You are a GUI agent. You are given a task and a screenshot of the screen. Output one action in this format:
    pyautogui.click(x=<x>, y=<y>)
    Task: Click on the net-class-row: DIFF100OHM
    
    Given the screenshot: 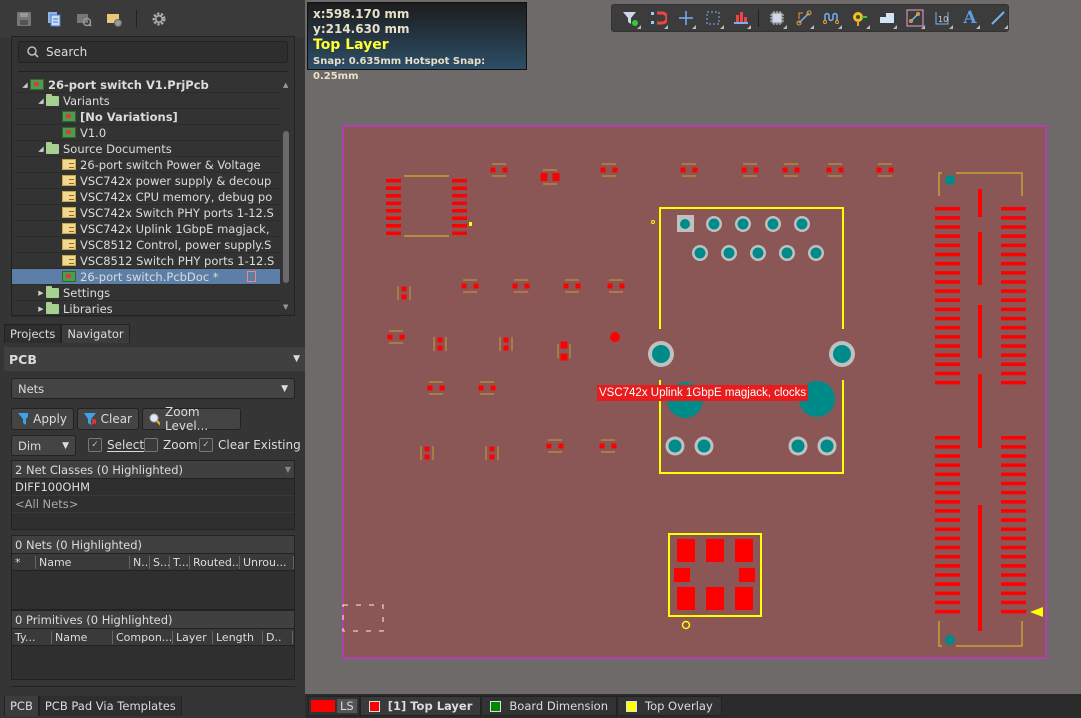 What is the action you would take?
    pyautogui.click(x=153, y=487)
    